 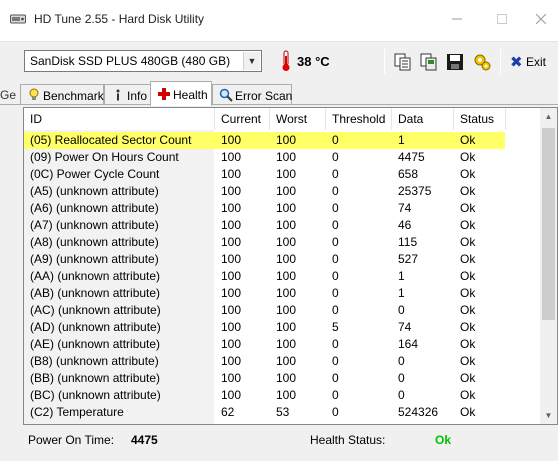 I want to click on scroll-down-arrow-icon: ▼, so click(x=548, y=415).